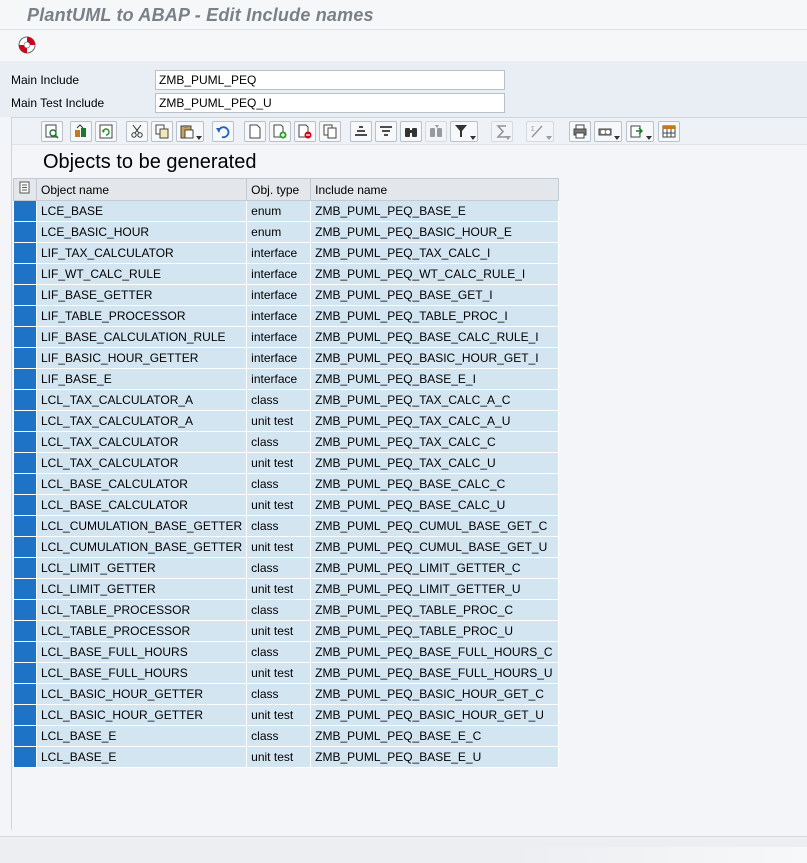  Describe the element at coordinates (137, 131) in the screenshot. I see `cut-icon` at that location.